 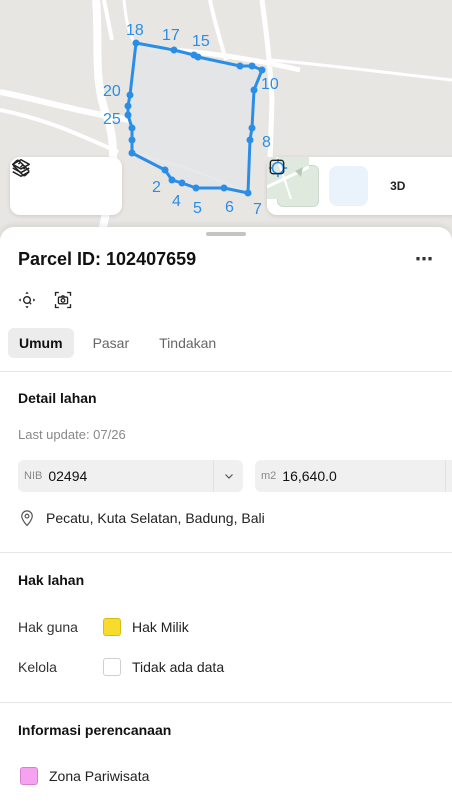 What do you see at coordinates (197, 208) in the screenshot?
I see `vertex-label: 5` at bounding box center [197, 208].